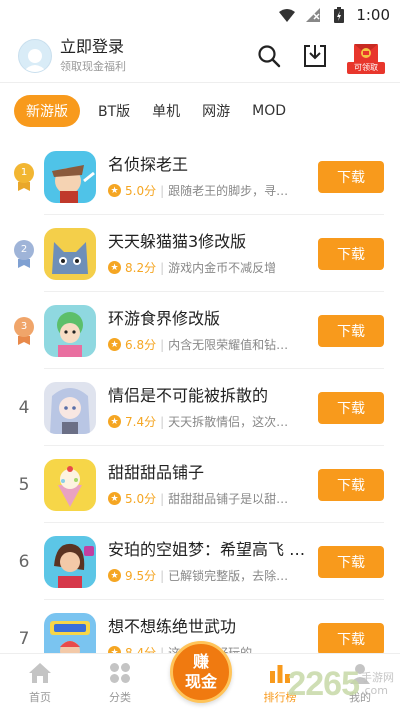  What do you see at coordinates (24, 407) in the screenshot?
I see `rank-number: 4` at bounding box center [24, 407].